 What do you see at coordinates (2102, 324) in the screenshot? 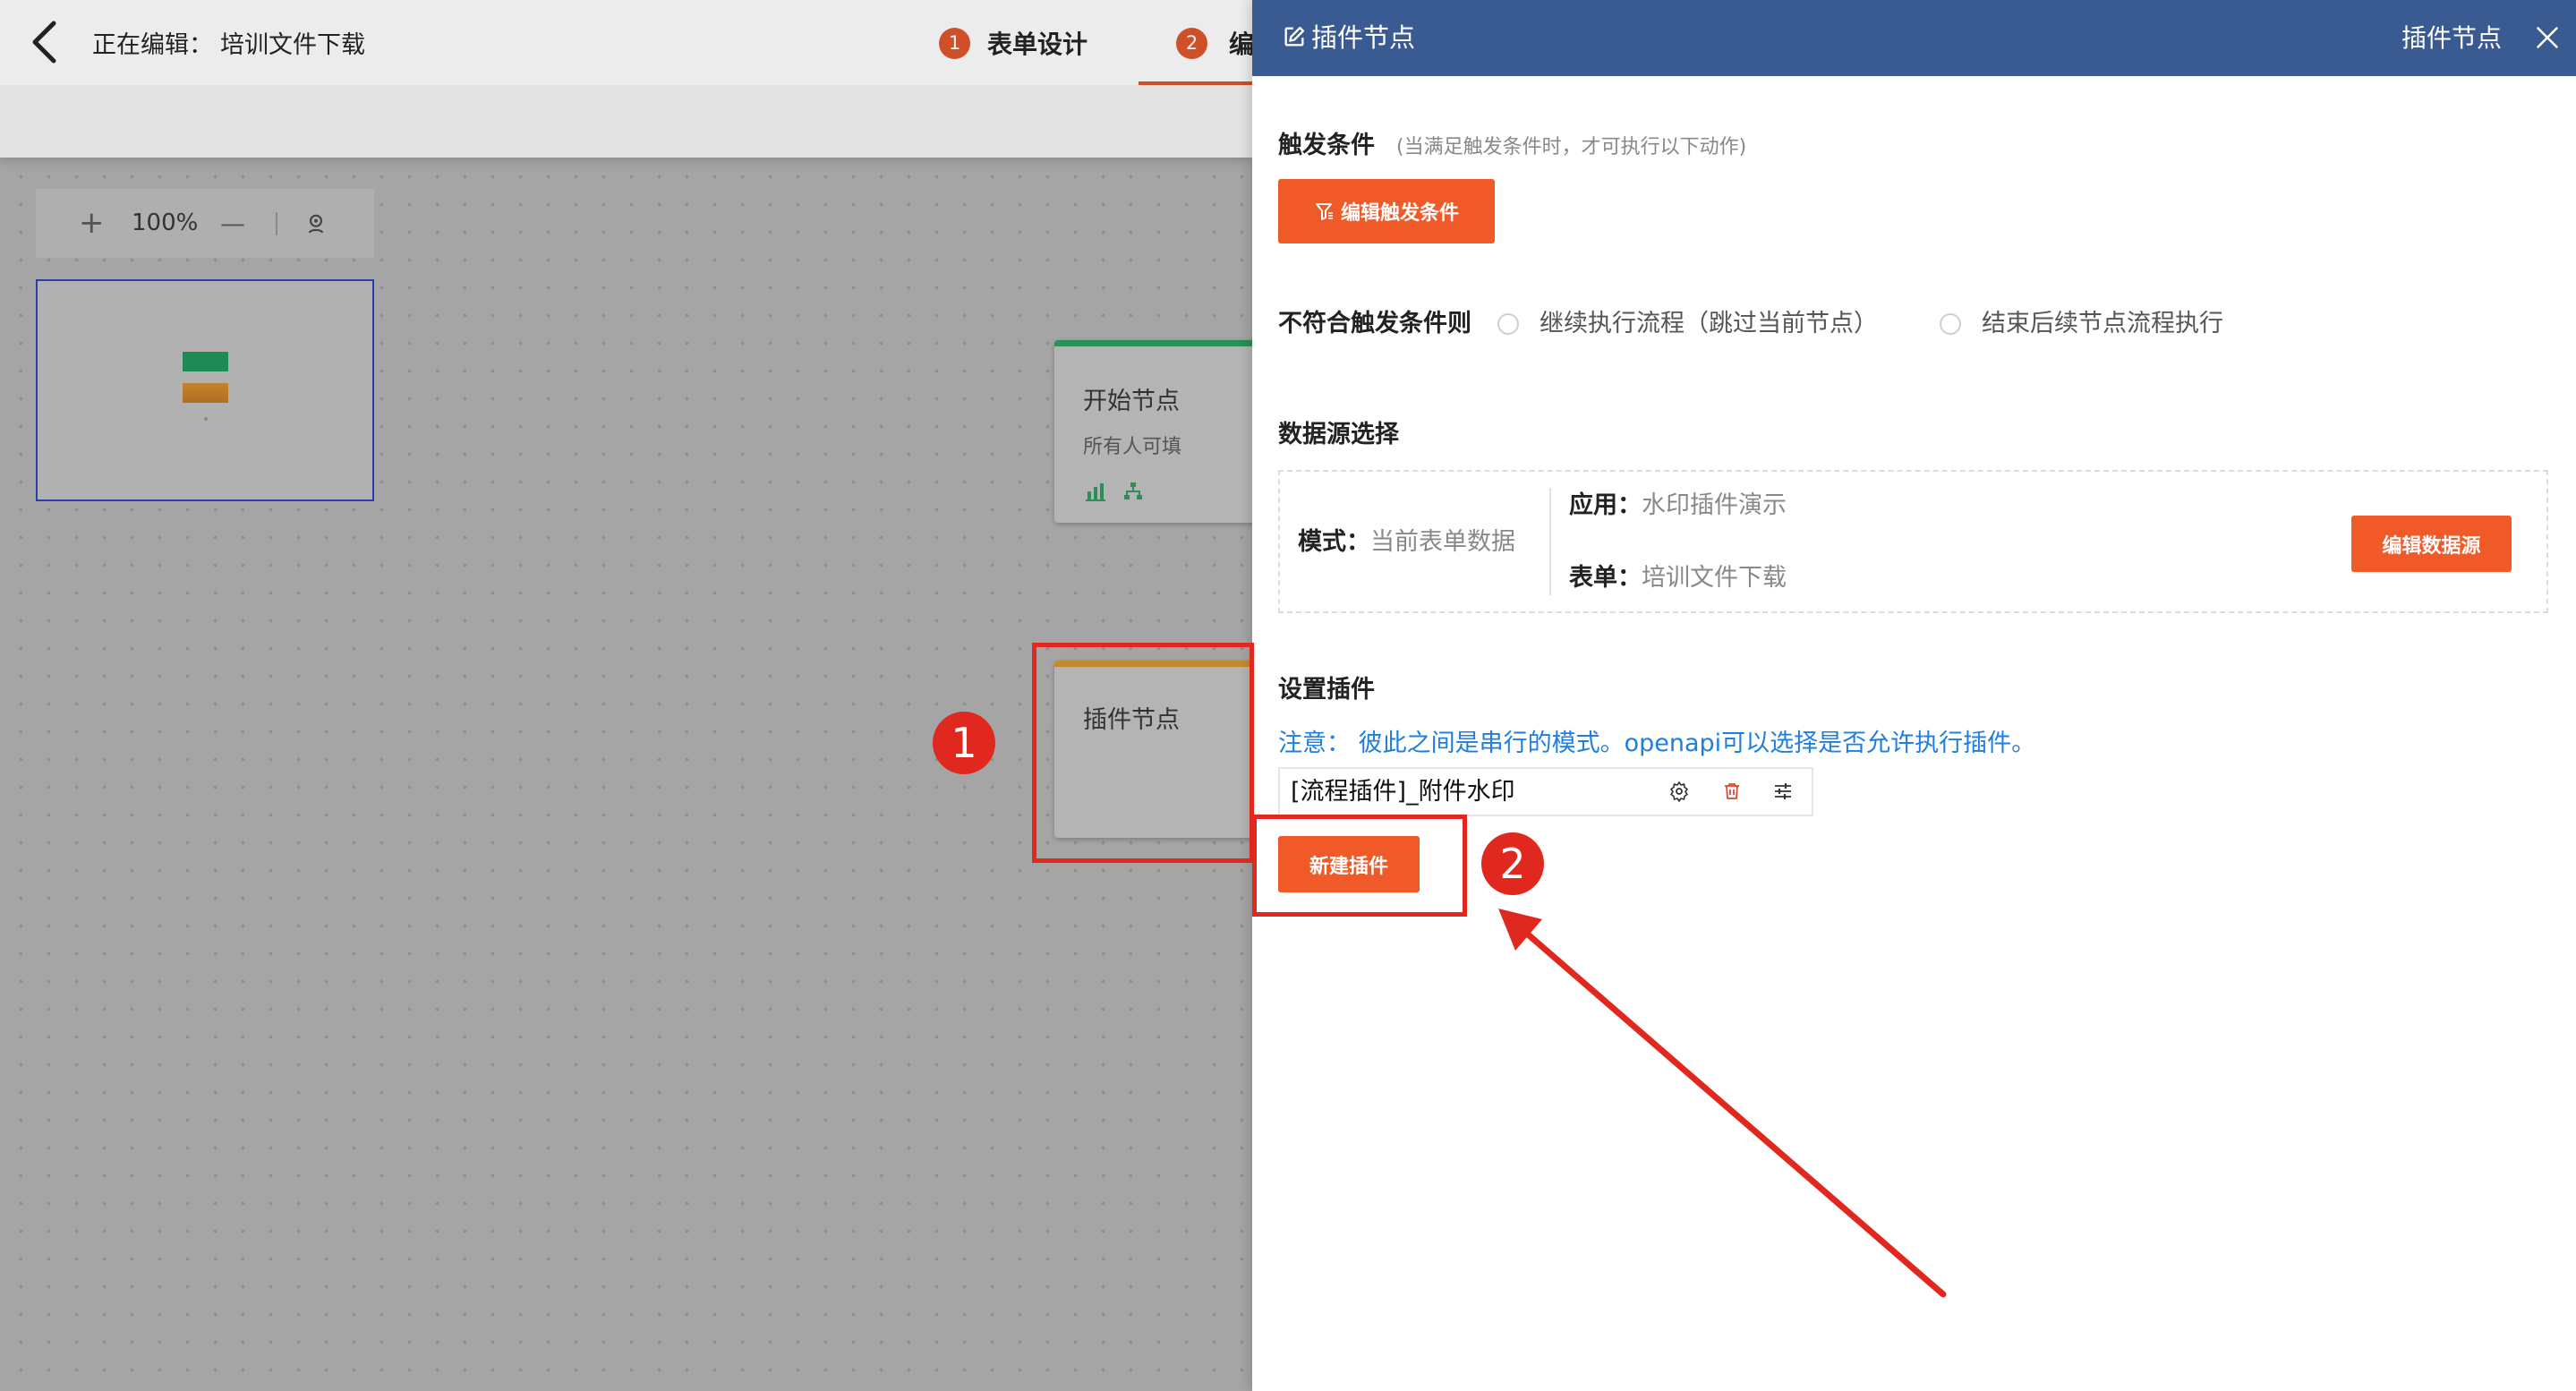
I see `radio-end-label: 结束后续节点流程执行` at bounding box center [2102, 324].